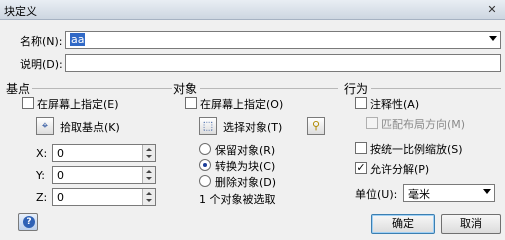 The width and height of the screenshot is (505, 240). I want to click on description-field, so click(283, 63).